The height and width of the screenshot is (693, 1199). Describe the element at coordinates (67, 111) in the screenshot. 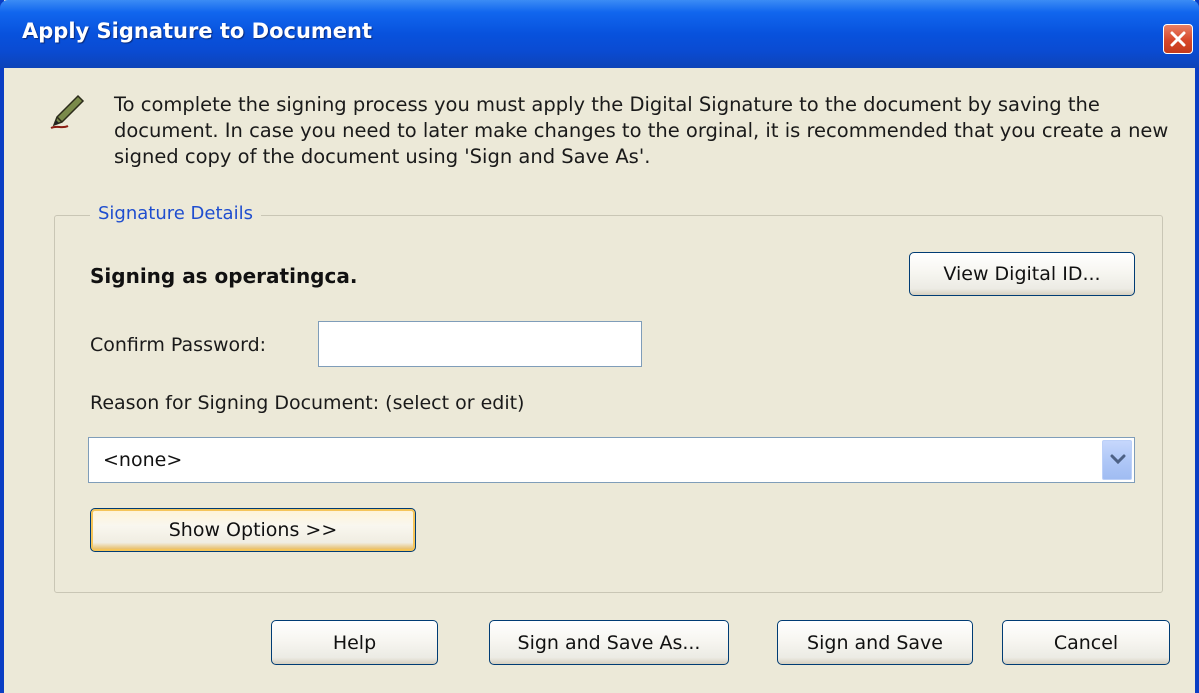

I see `pen-icon` at that location.